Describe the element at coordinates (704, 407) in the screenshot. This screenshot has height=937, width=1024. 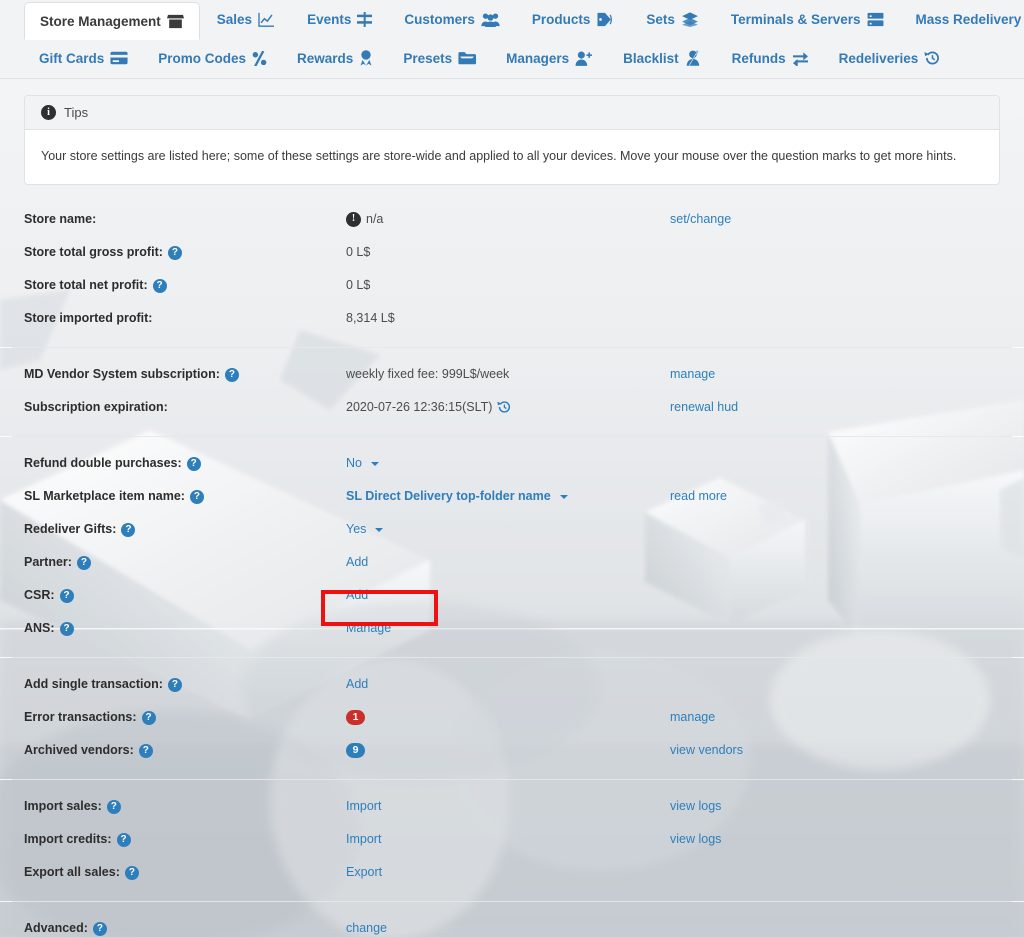
I see `renewal-hud-link: renewal hud` at that location.